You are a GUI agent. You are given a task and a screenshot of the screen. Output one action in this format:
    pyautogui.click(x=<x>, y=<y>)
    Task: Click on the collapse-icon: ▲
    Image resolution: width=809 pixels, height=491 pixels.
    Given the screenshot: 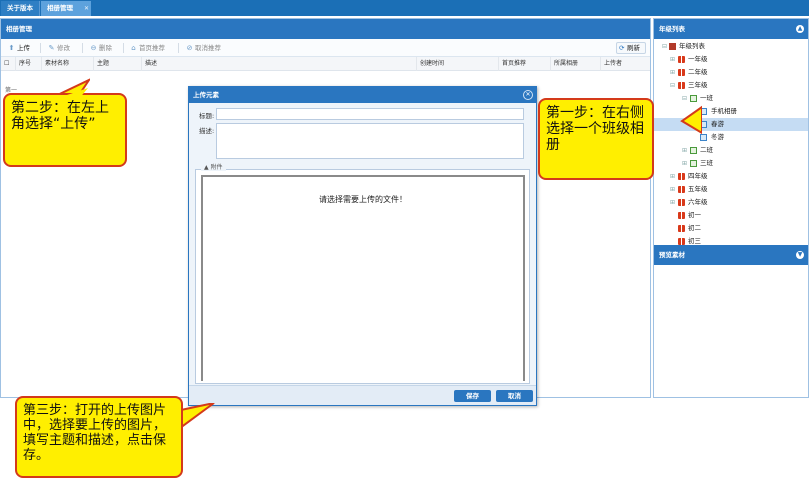 What is the action you would take?
    pyautogui.click(x=800, y=29)
    